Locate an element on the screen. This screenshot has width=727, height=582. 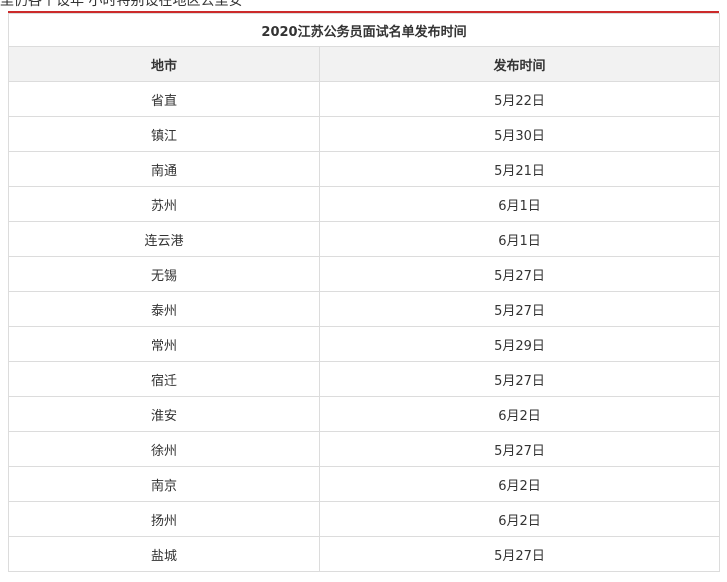
cell-city: 徐州 is located at coordinates (164, 449).